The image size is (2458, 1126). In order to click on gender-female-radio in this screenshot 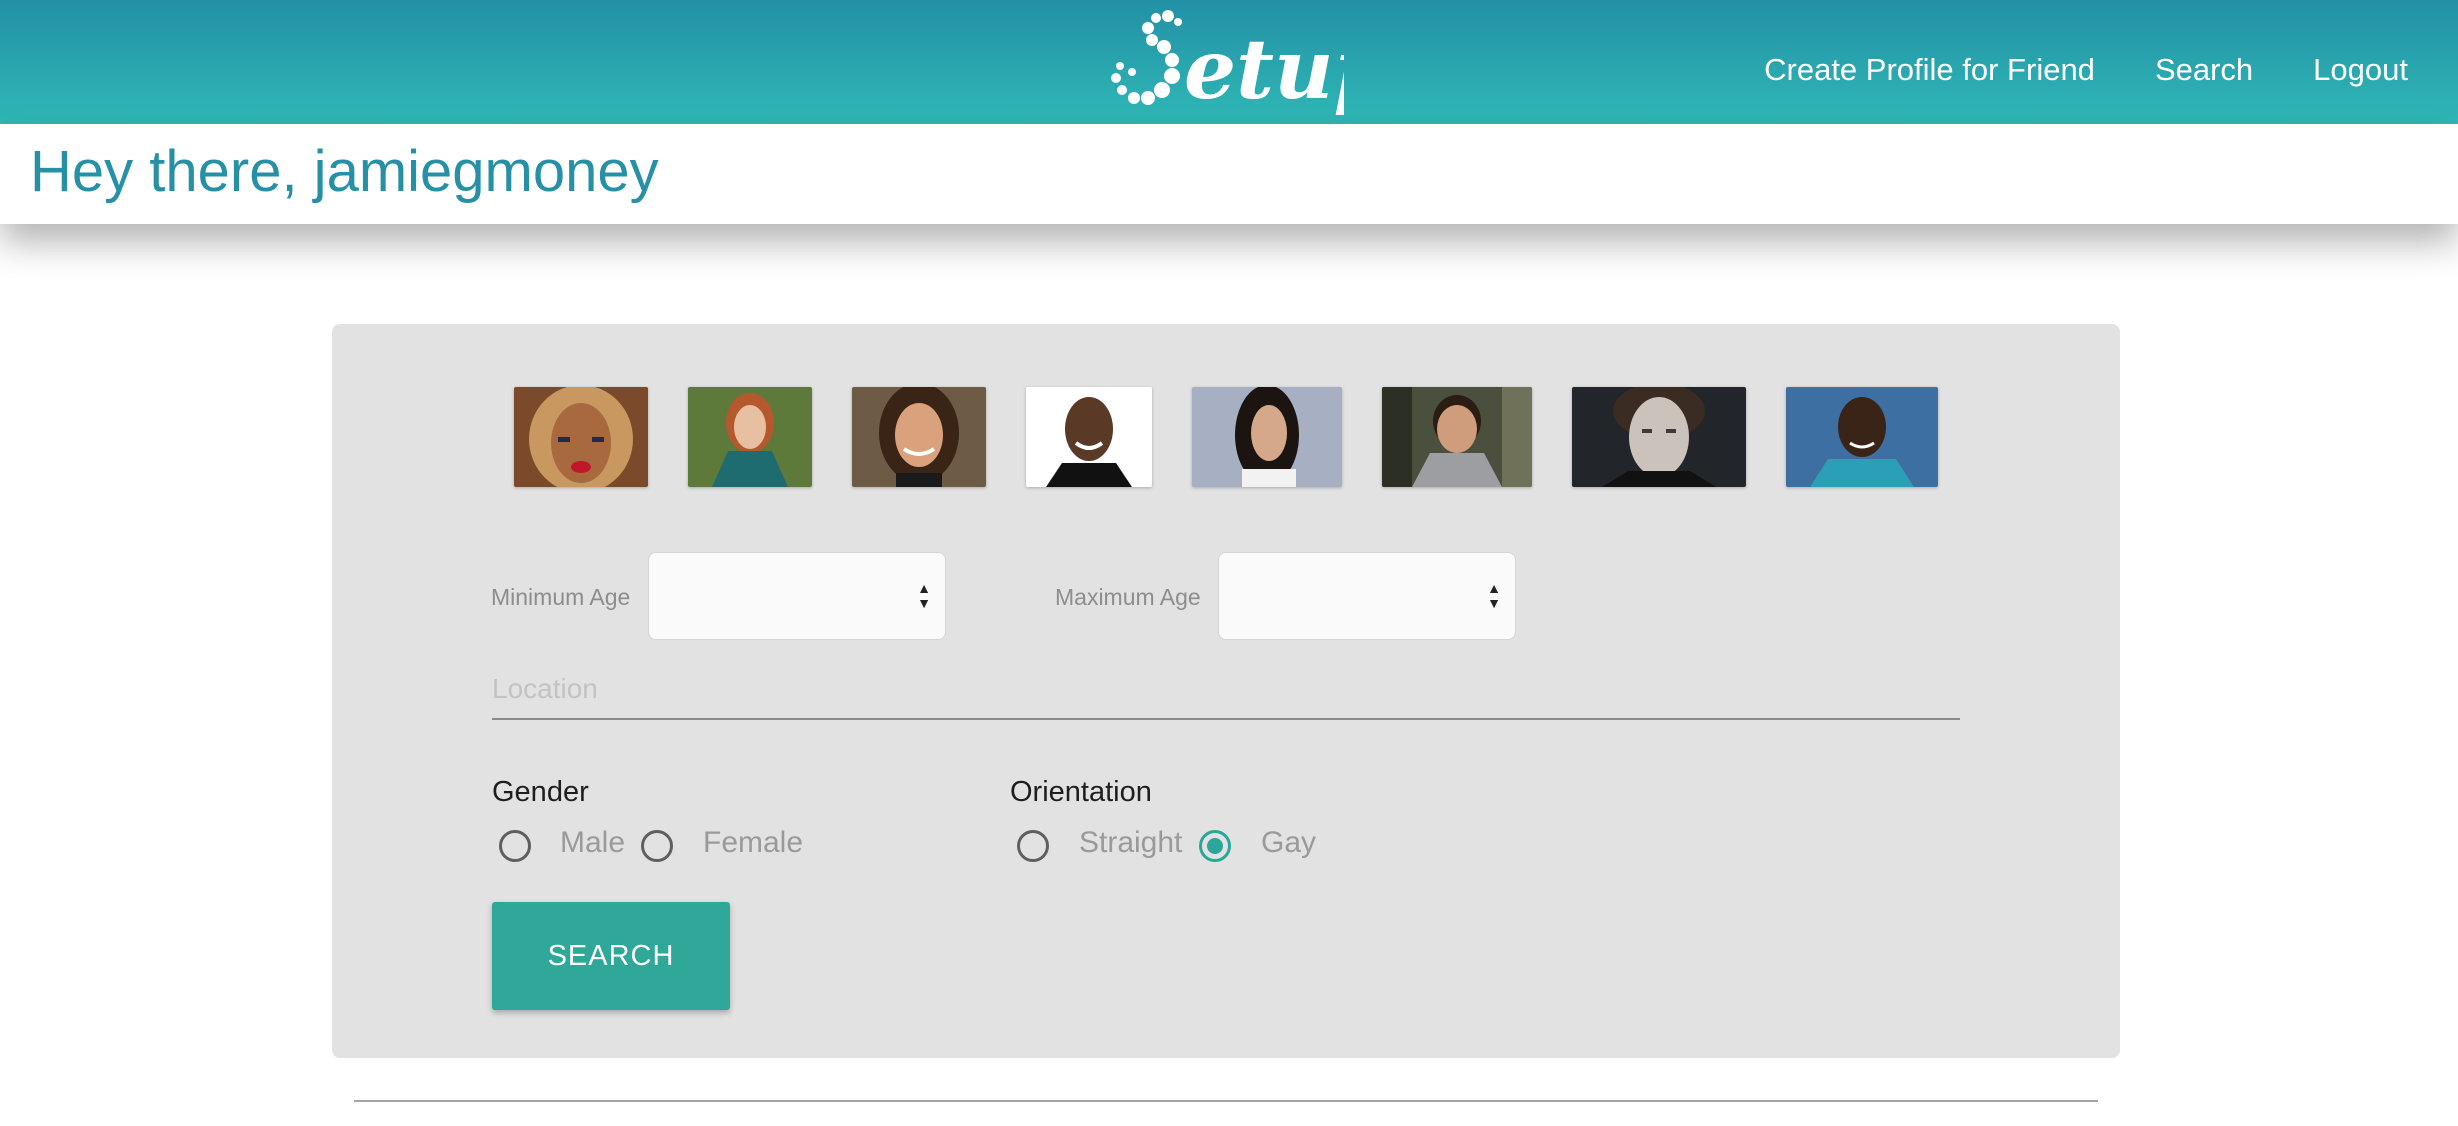, I will do `click(657, 846)`.